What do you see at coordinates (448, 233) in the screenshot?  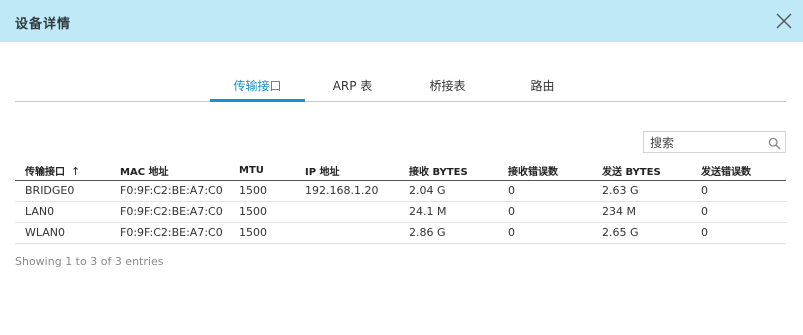 I see `cell-rx-bytes: 2.86 G` at bounding box center [448, 233].